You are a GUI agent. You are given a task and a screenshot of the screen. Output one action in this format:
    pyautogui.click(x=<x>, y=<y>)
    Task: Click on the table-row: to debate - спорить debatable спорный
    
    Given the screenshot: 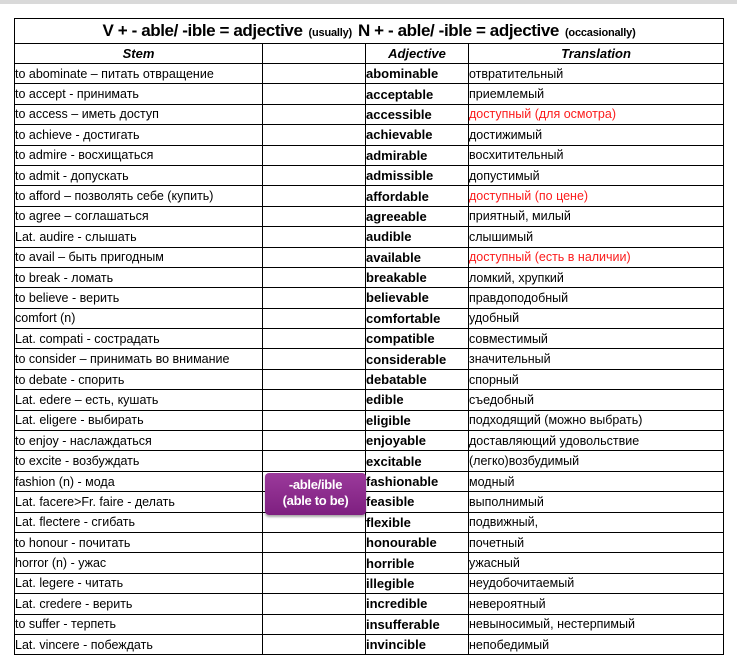 What is the action you would take?
    pyautogui.click(x=369, y=379)
    